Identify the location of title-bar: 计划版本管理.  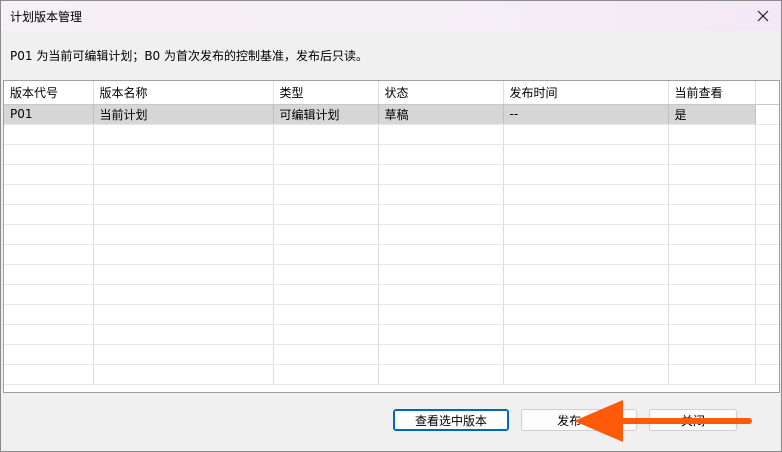
(391, 16).